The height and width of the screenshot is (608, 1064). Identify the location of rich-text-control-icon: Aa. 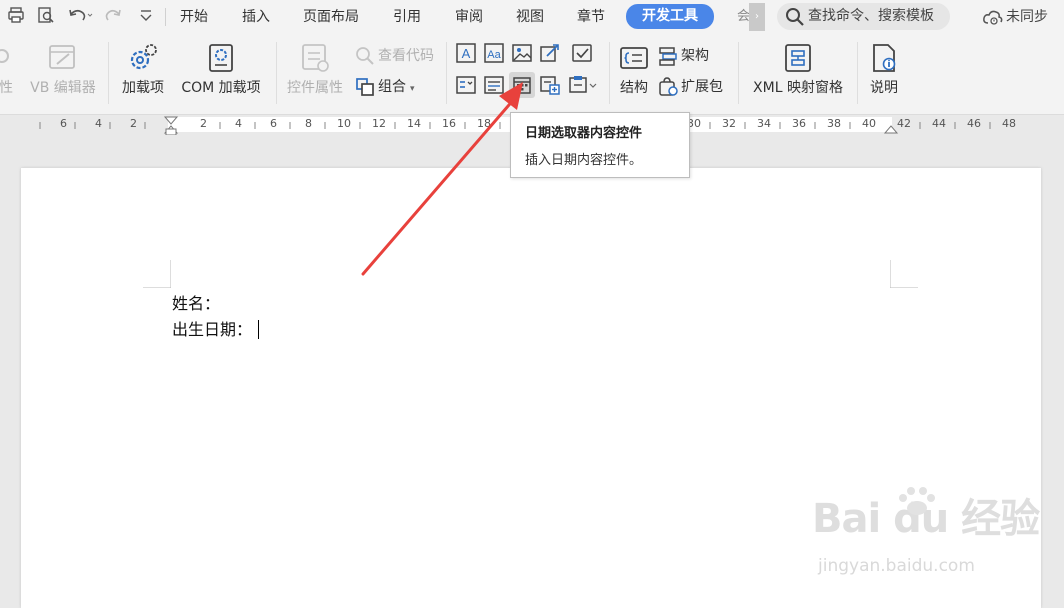
(494, 53).